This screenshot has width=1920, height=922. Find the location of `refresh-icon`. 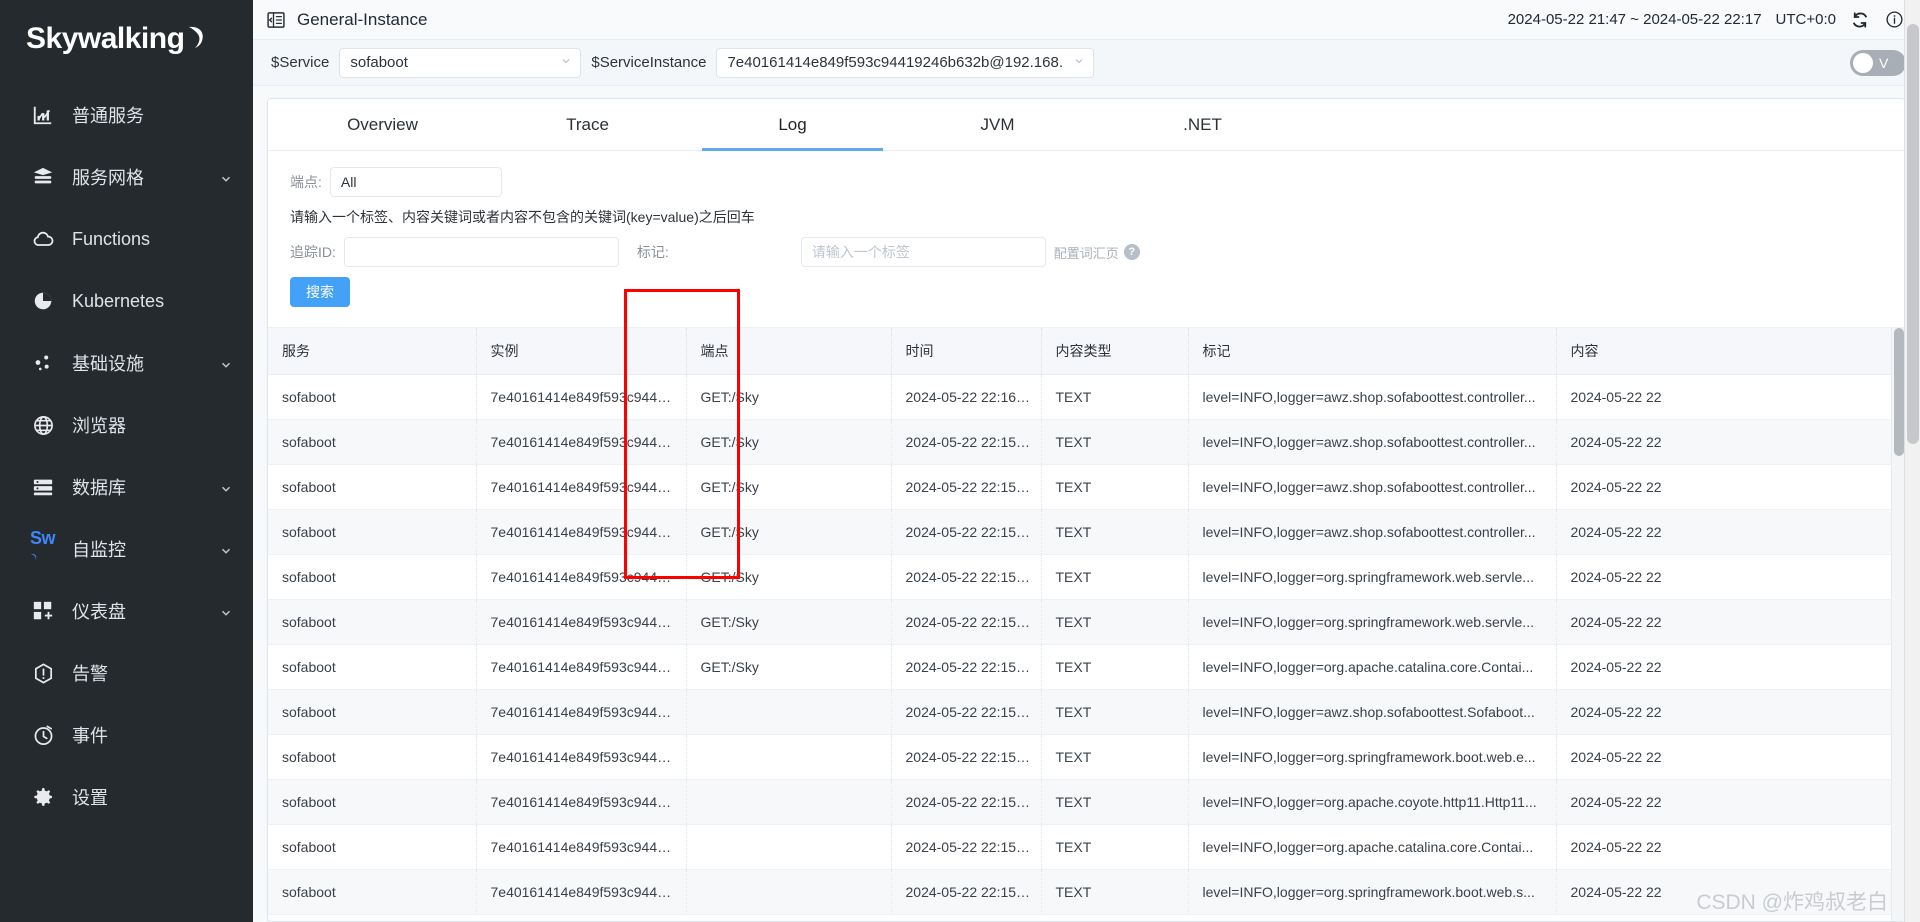

refresh-icon is located at coordinates (1860, 20).